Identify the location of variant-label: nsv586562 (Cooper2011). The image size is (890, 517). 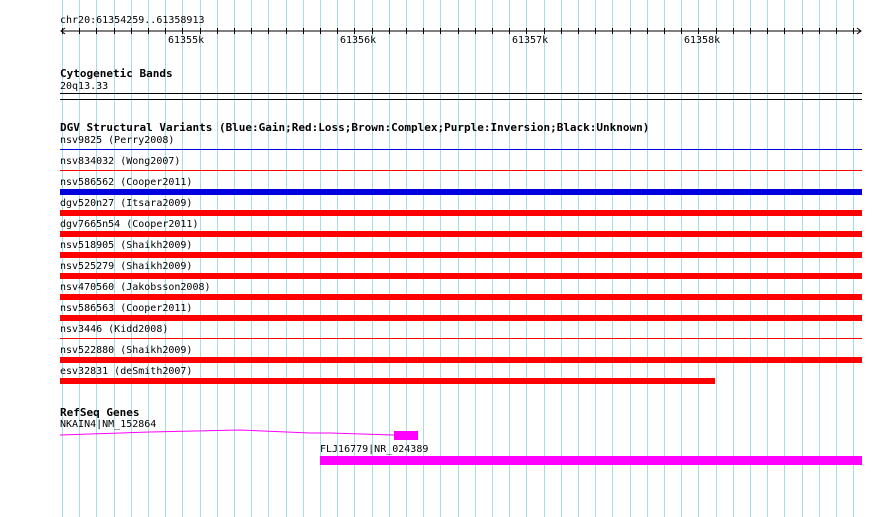
(126, 183).